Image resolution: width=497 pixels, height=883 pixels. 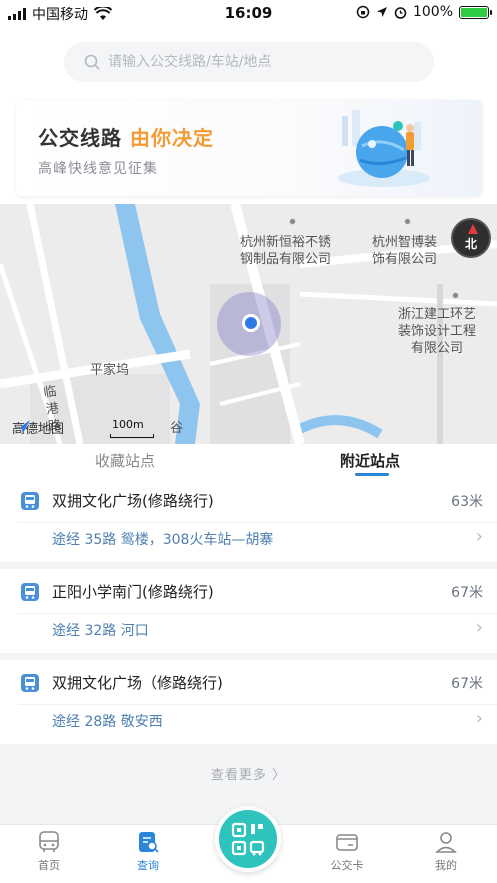 What do you see at coordinates (251, 323) in the screenshot?
I see `current-location-dot` at bounding box center [251, 323].